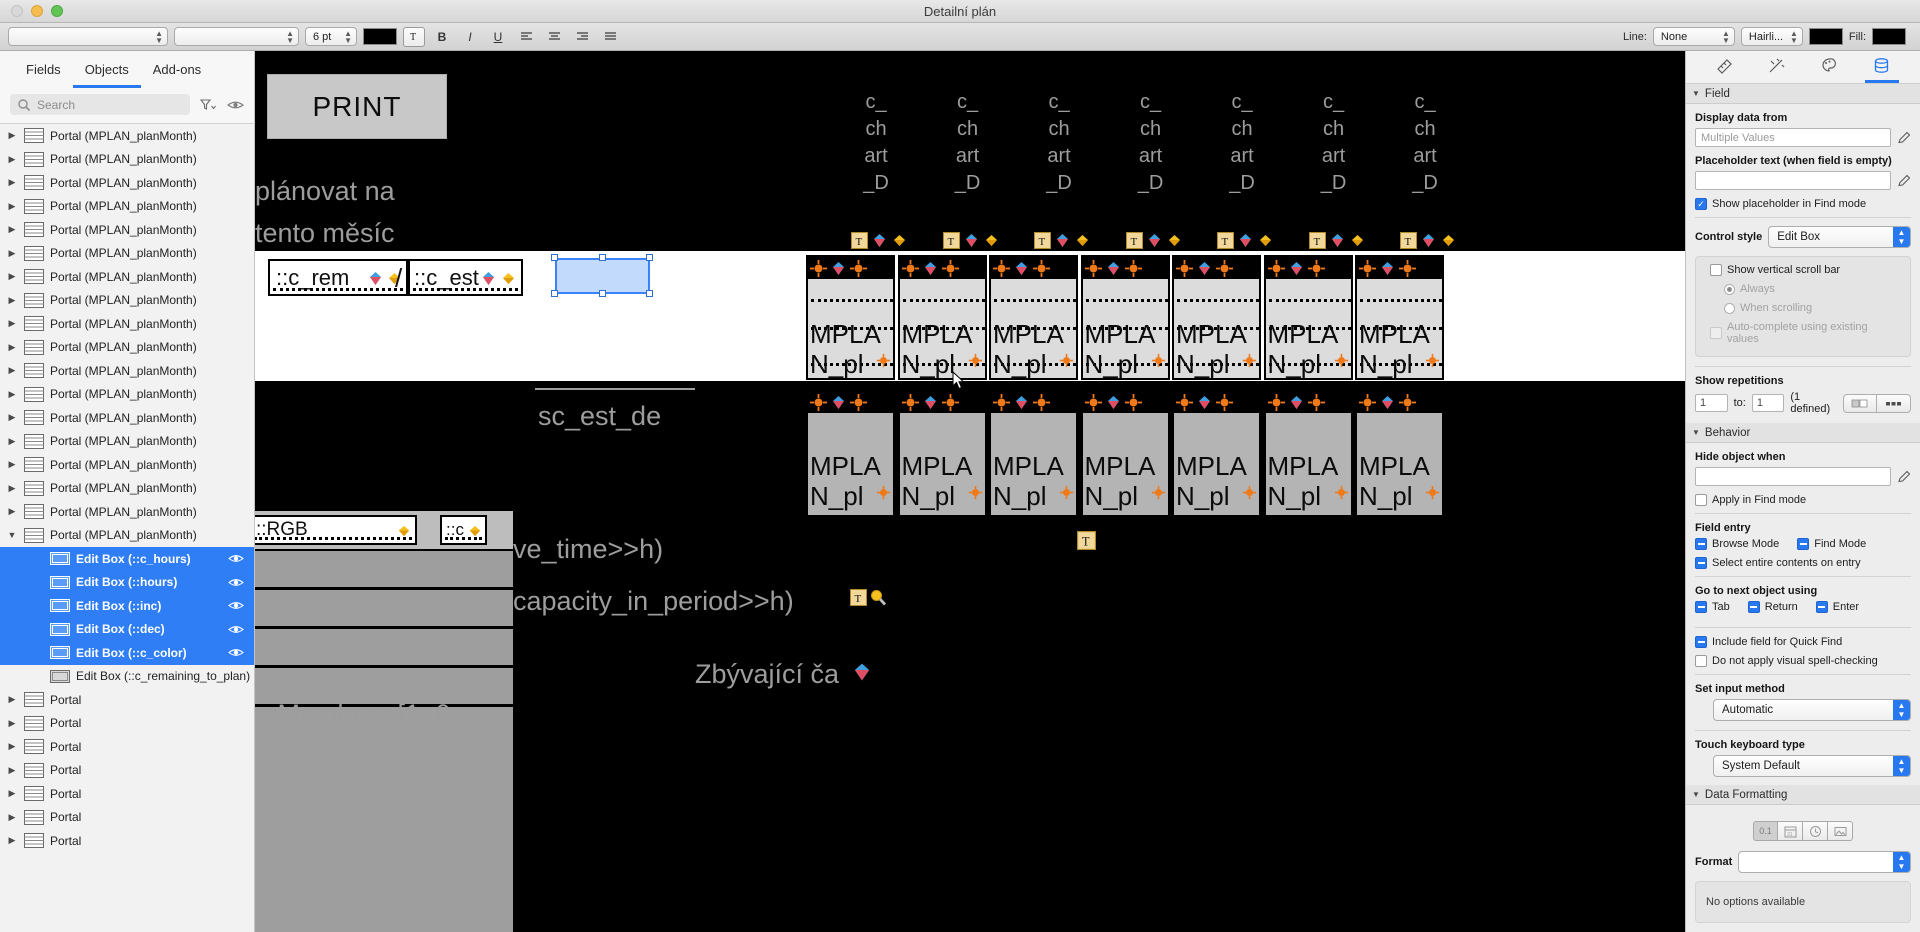 This screenshot has height=932, width=1920. What do you see at coordinates (1701, 661) in the screenshot?
I see `spellcheck-checkbox` at bounding box center [1701, 661].